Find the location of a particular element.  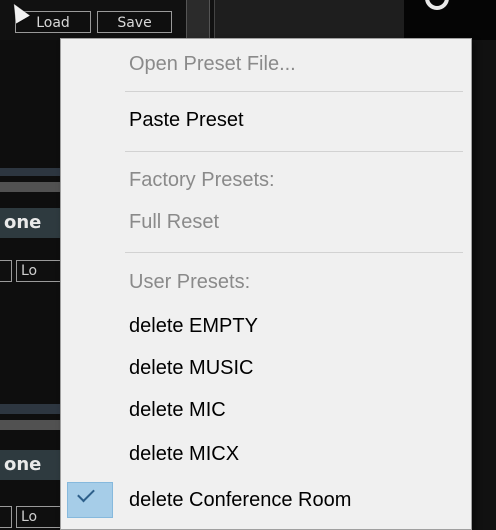

save-button: Save is located at coordinates (134, 22).